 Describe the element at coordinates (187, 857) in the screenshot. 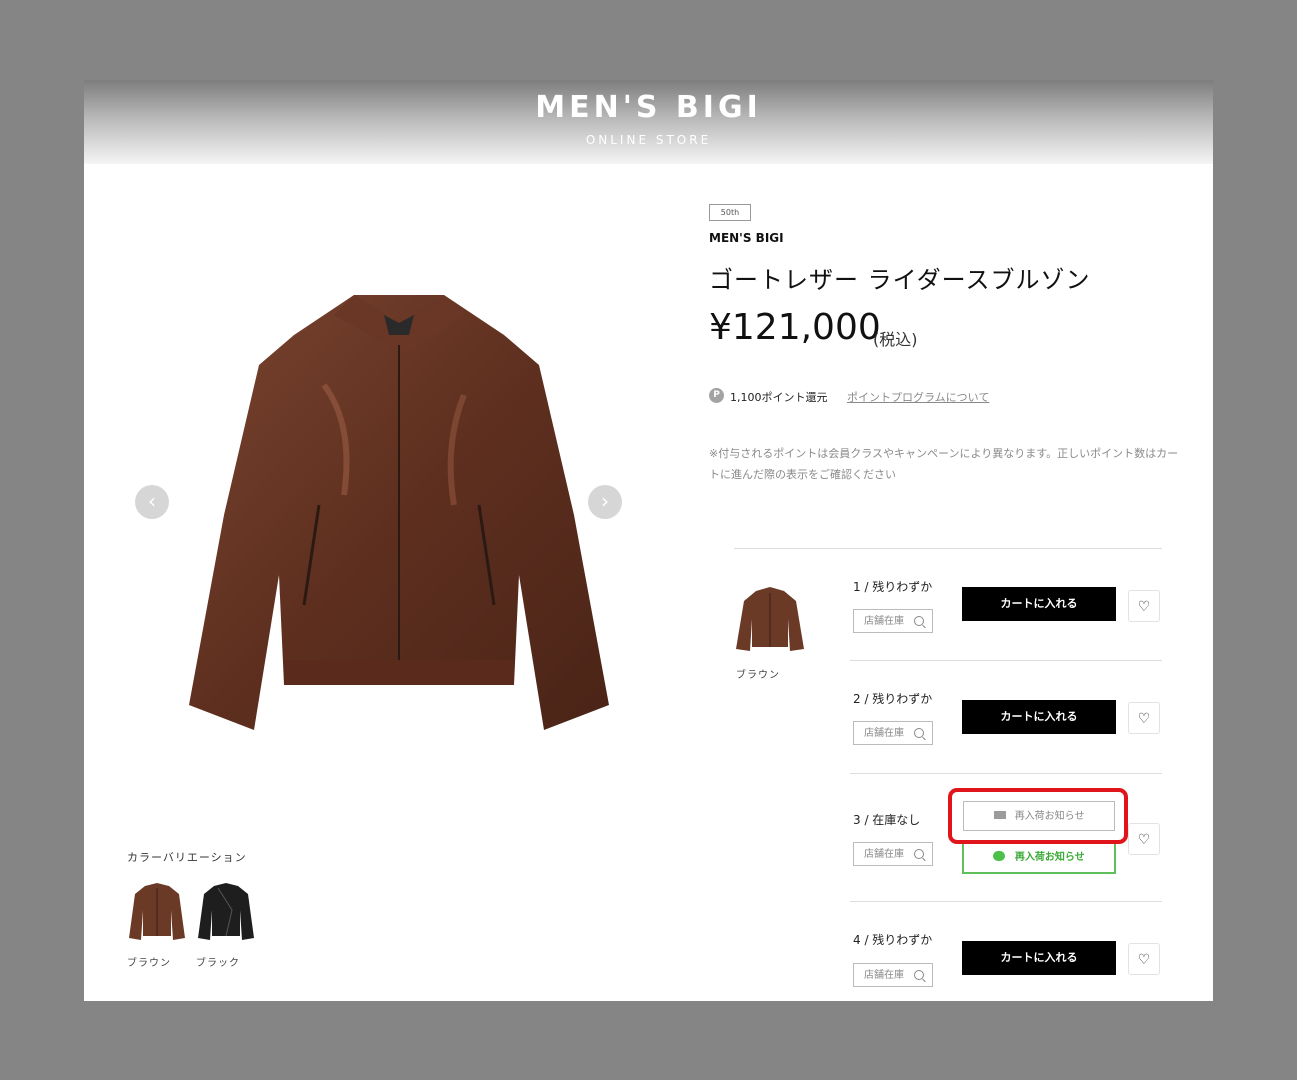

I see `color-variation-label: カラーバリエーション` at that location.